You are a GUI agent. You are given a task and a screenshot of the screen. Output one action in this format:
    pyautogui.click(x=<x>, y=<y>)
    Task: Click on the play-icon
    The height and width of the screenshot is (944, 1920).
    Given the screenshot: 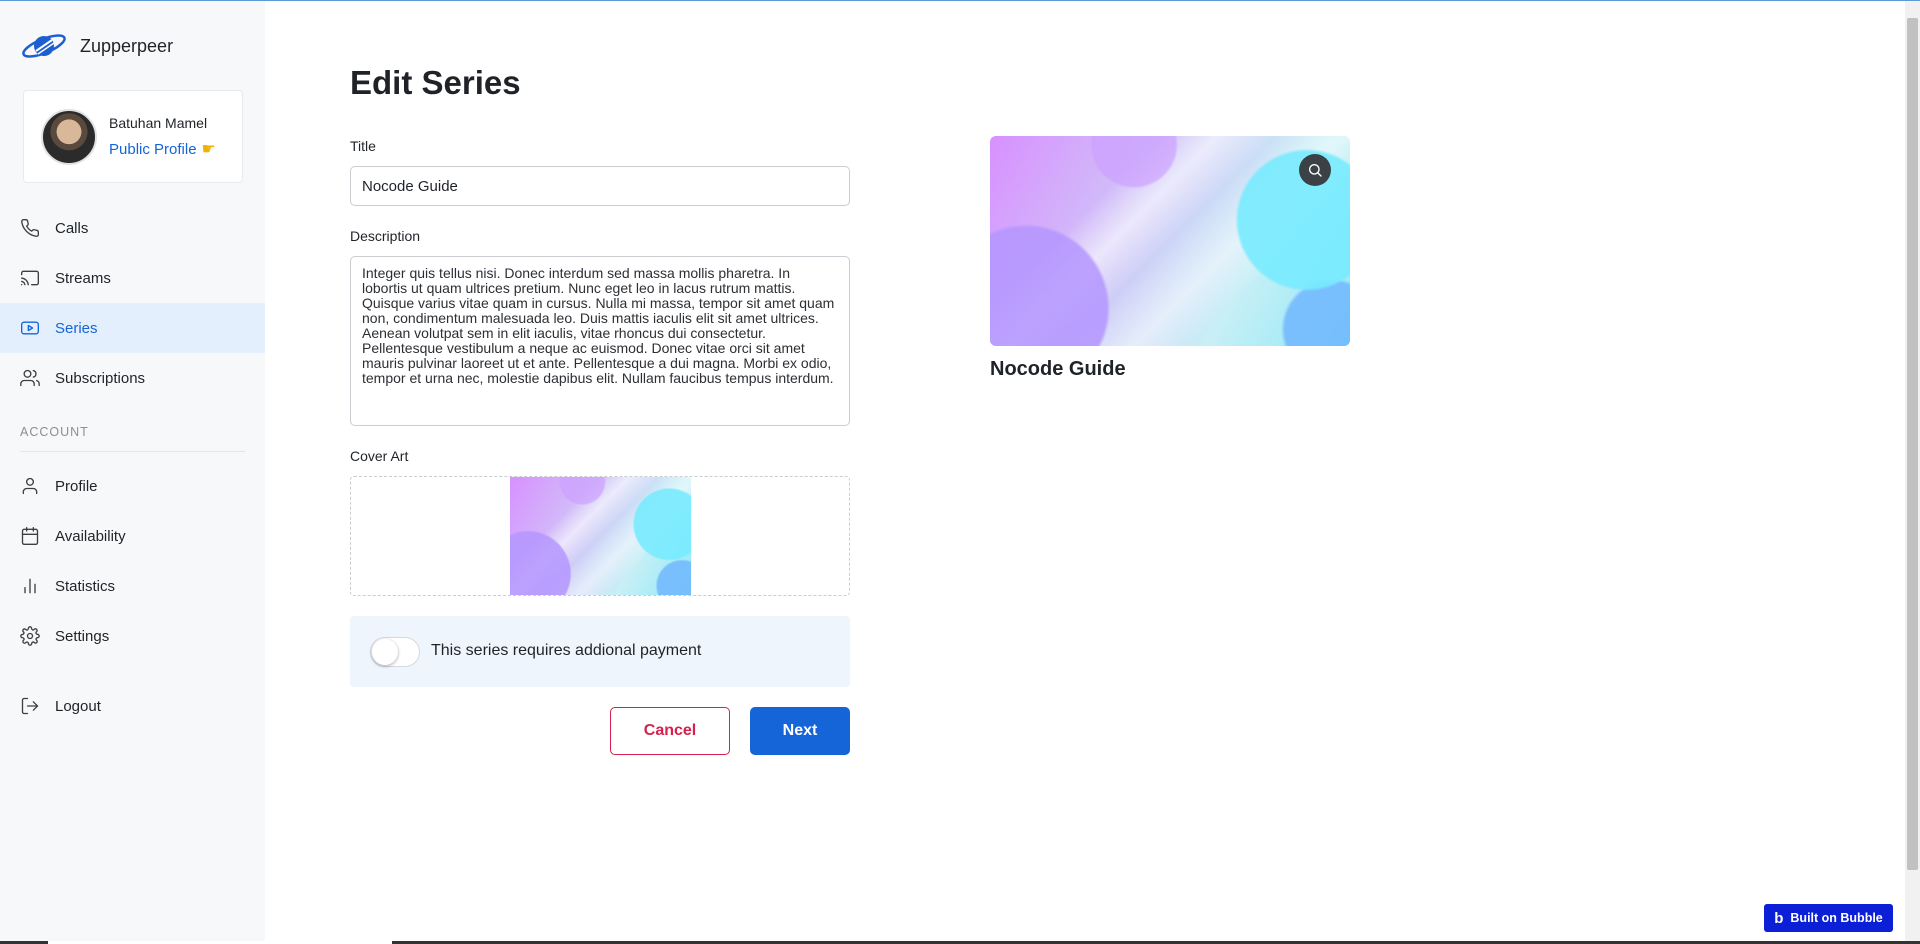 What is the action you would take?
    pyautogui.click(x=30, y=328)
    